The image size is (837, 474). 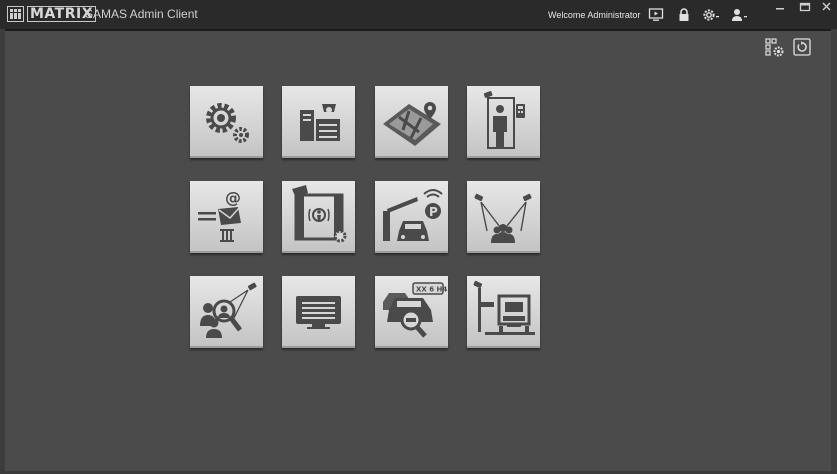 I want to click on gear-dropdown-icon, so click(x=712, y=15).